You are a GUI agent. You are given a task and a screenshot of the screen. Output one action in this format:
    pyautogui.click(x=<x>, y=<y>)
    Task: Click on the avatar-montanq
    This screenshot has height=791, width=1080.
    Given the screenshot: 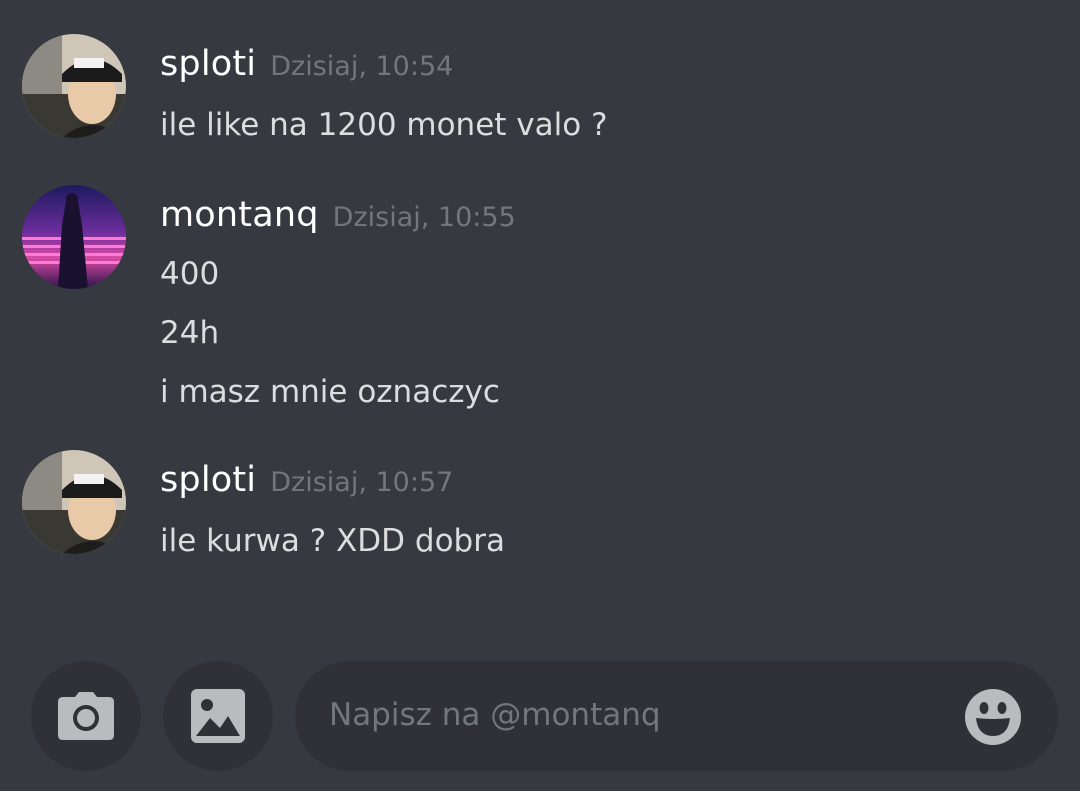 What is the action you would take?
    pyautogui.click(x=74, y=237)
    